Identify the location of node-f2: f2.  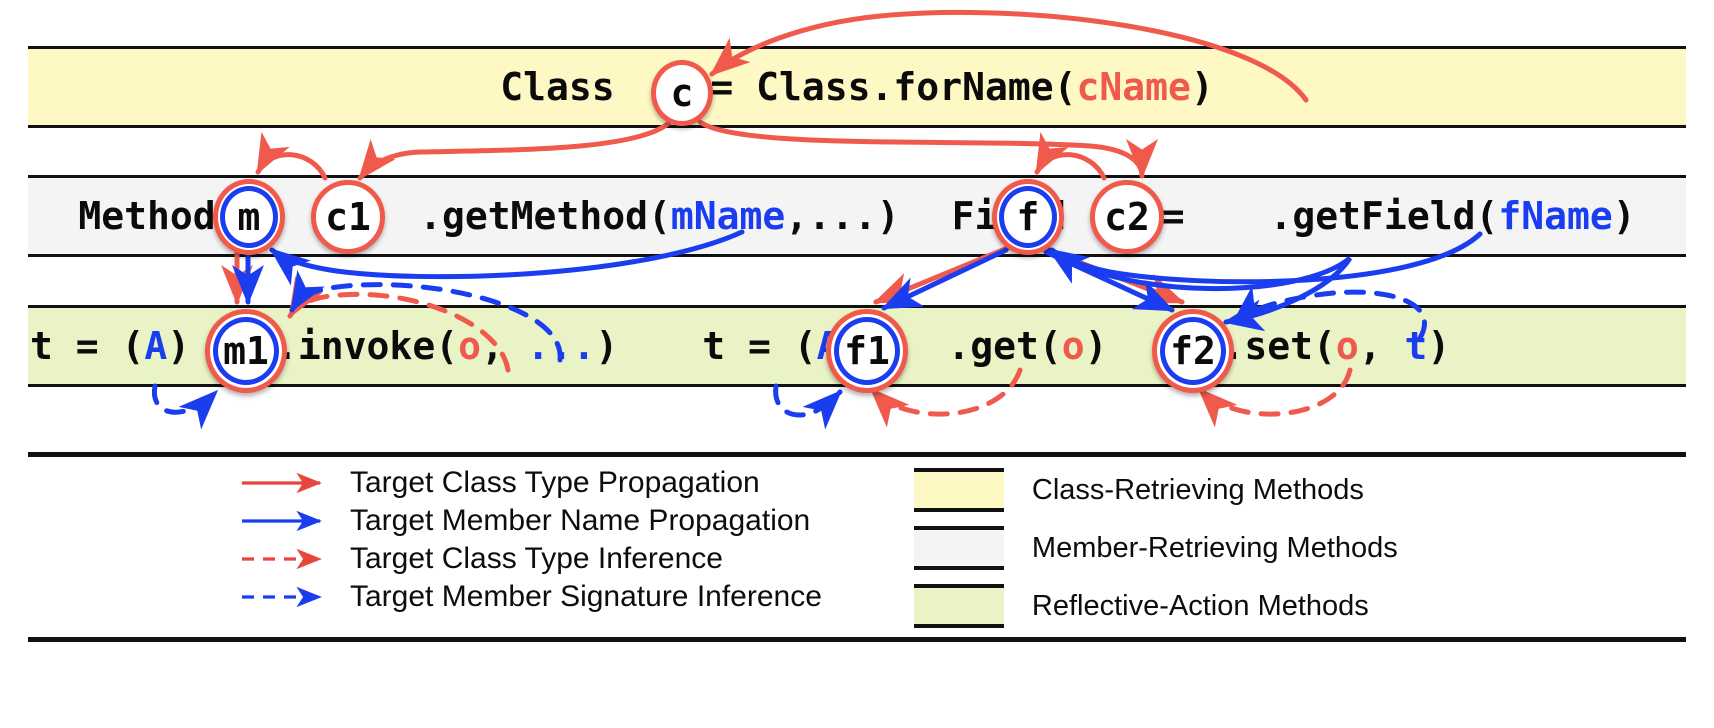
(1193, 351).